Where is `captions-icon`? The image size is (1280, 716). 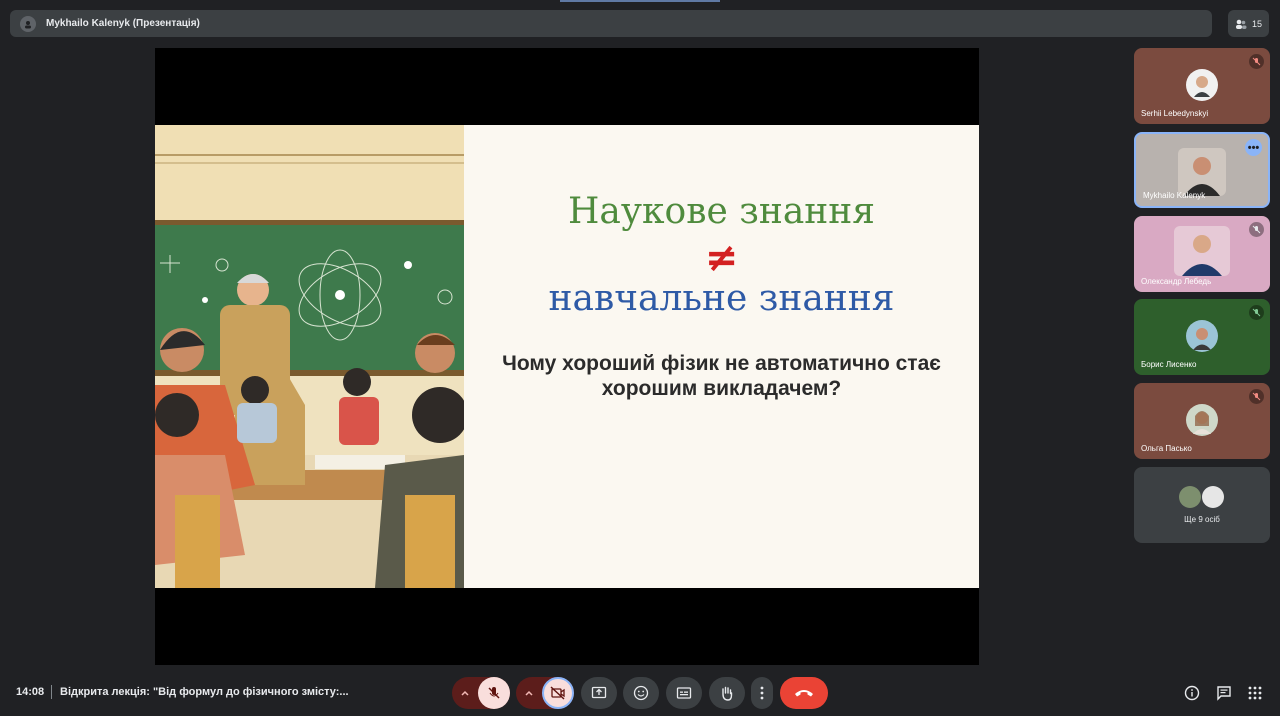 captions-icon is located at coordinates (684, 693).